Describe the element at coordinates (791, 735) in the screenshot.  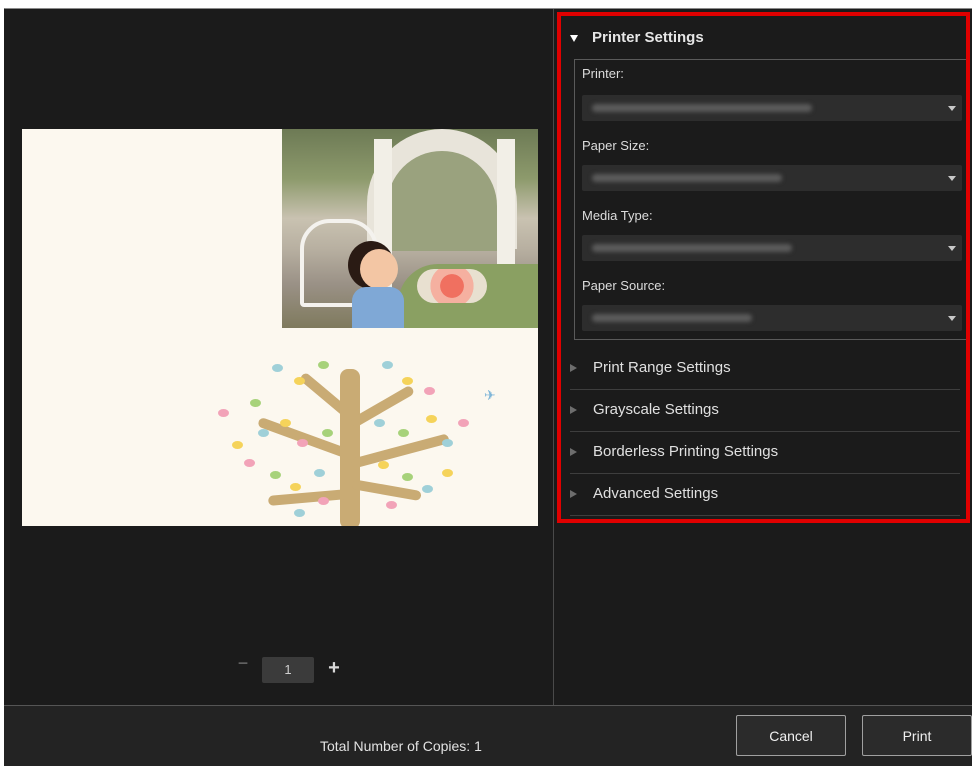
I see `cancel-button: Cancel` at that location.